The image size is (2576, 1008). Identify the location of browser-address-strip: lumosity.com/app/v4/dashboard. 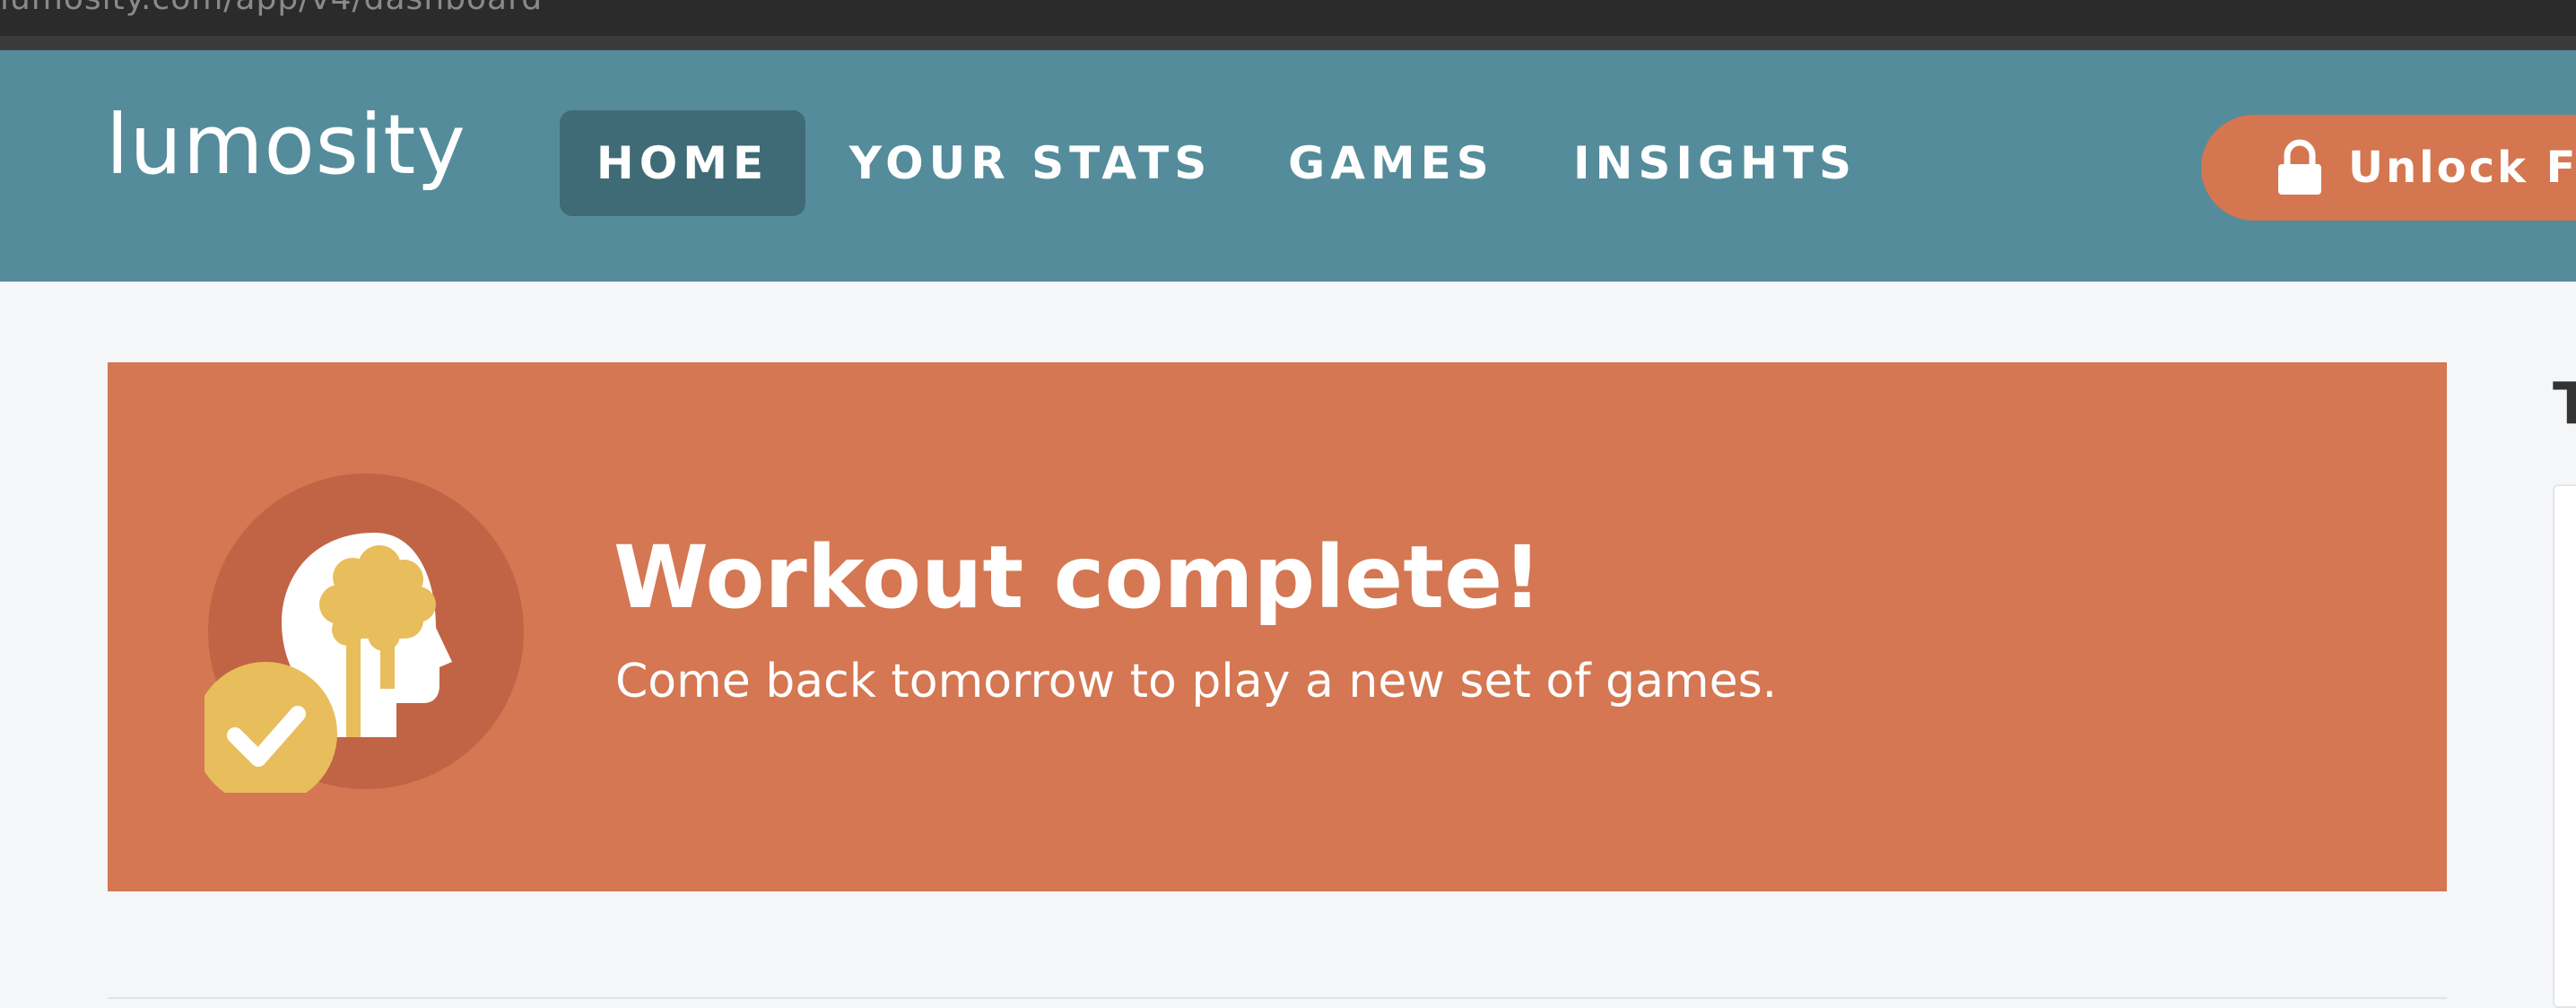
(1288, 18).